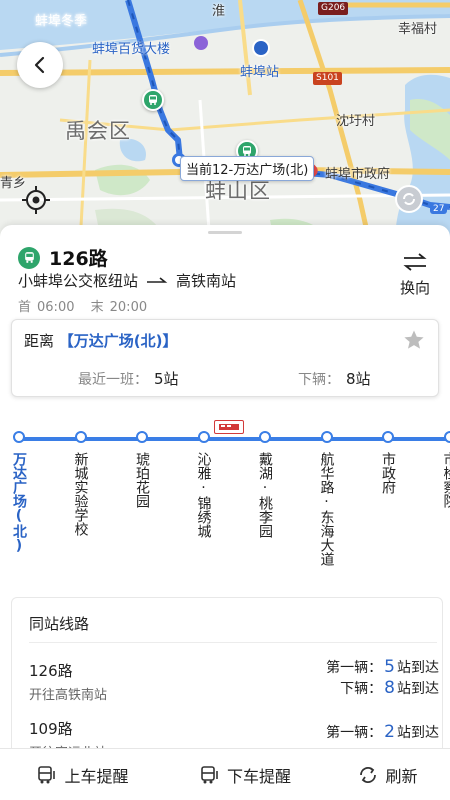 The height and width of the screenshot is (800, 450). I want to click on first-bus-count: 5, so click(389, 667).